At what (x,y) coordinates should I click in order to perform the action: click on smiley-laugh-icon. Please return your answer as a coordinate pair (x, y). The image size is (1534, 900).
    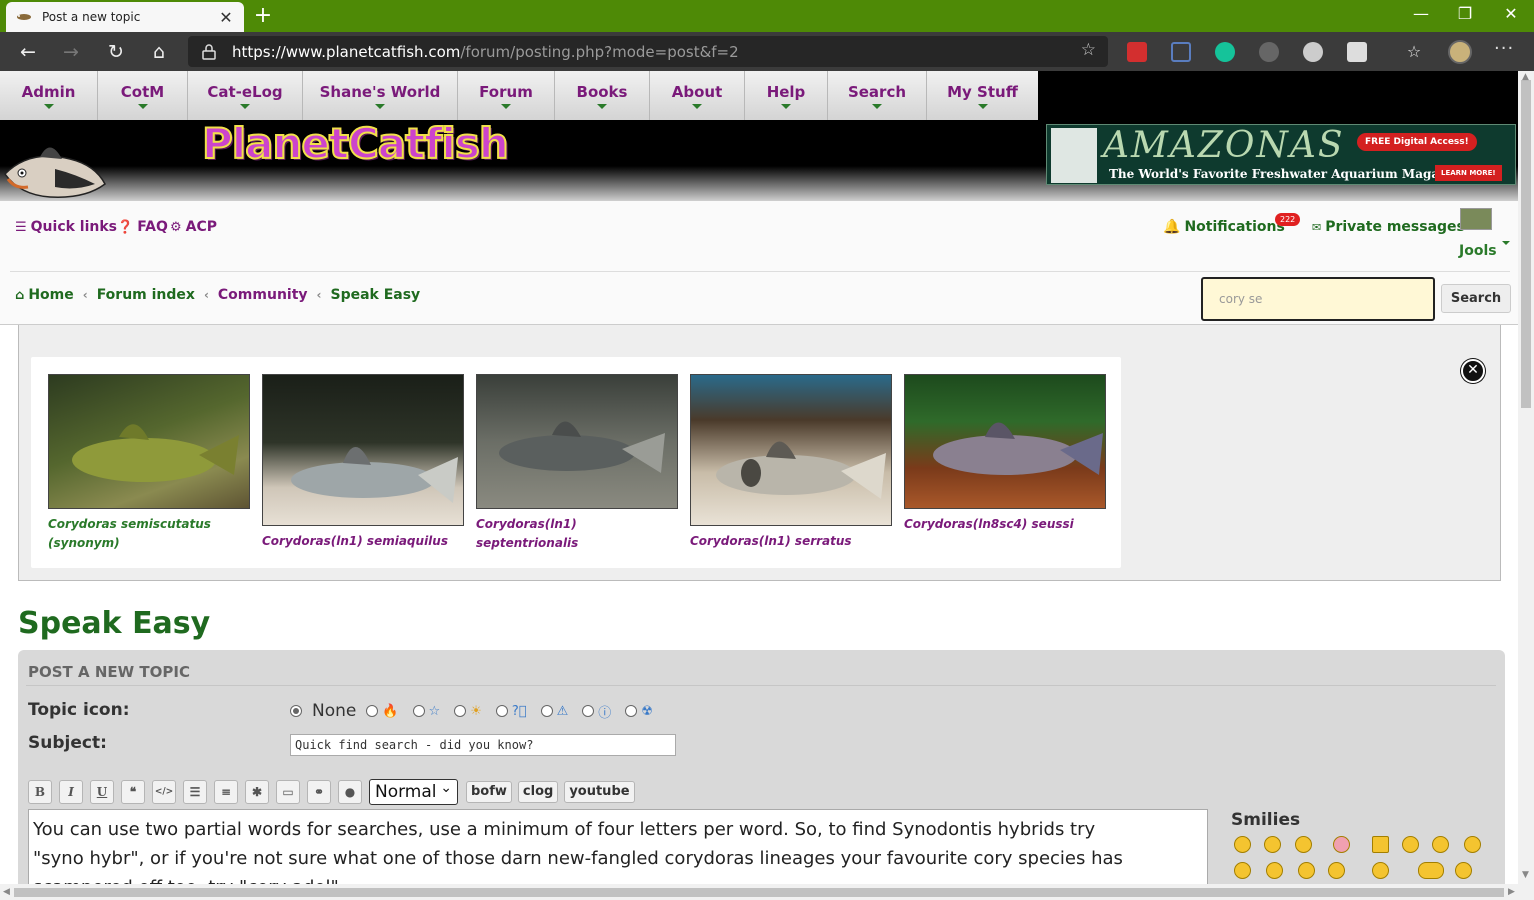
    Looking at the image, I should click on (1306, 870).